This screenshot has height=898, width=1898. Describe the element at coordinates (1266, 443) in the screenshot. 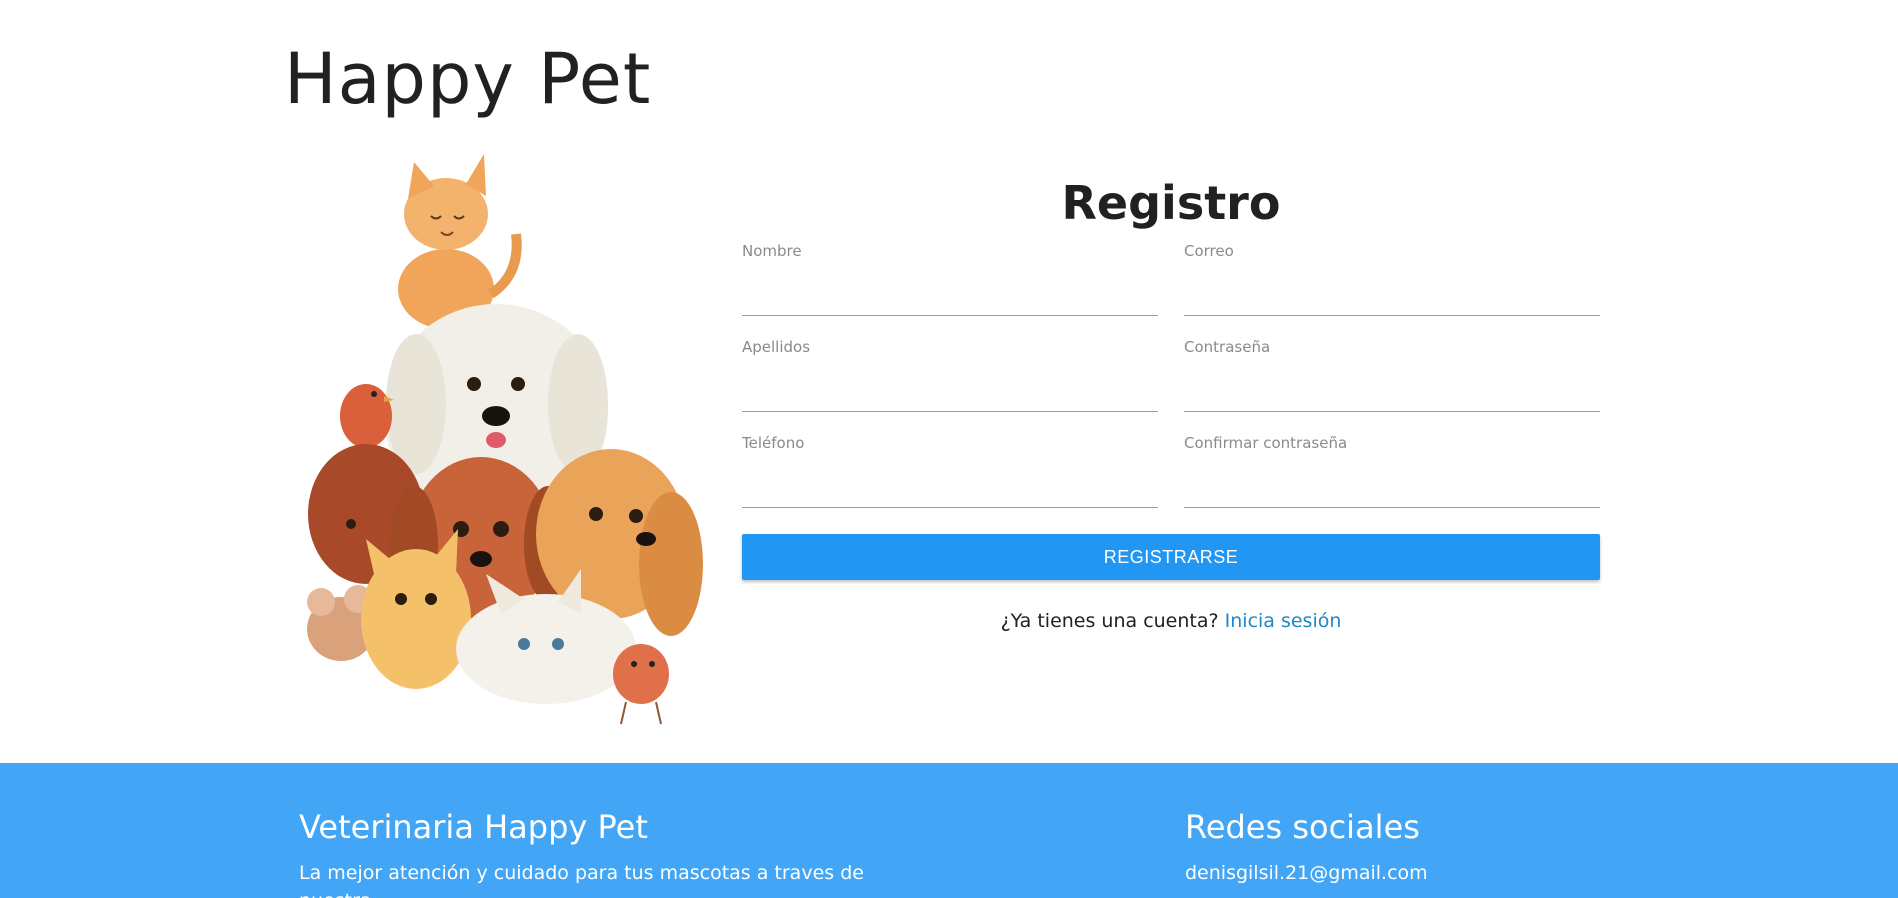

I see `confirmar-contrasena-label: Confirmar contraseña` at that location.